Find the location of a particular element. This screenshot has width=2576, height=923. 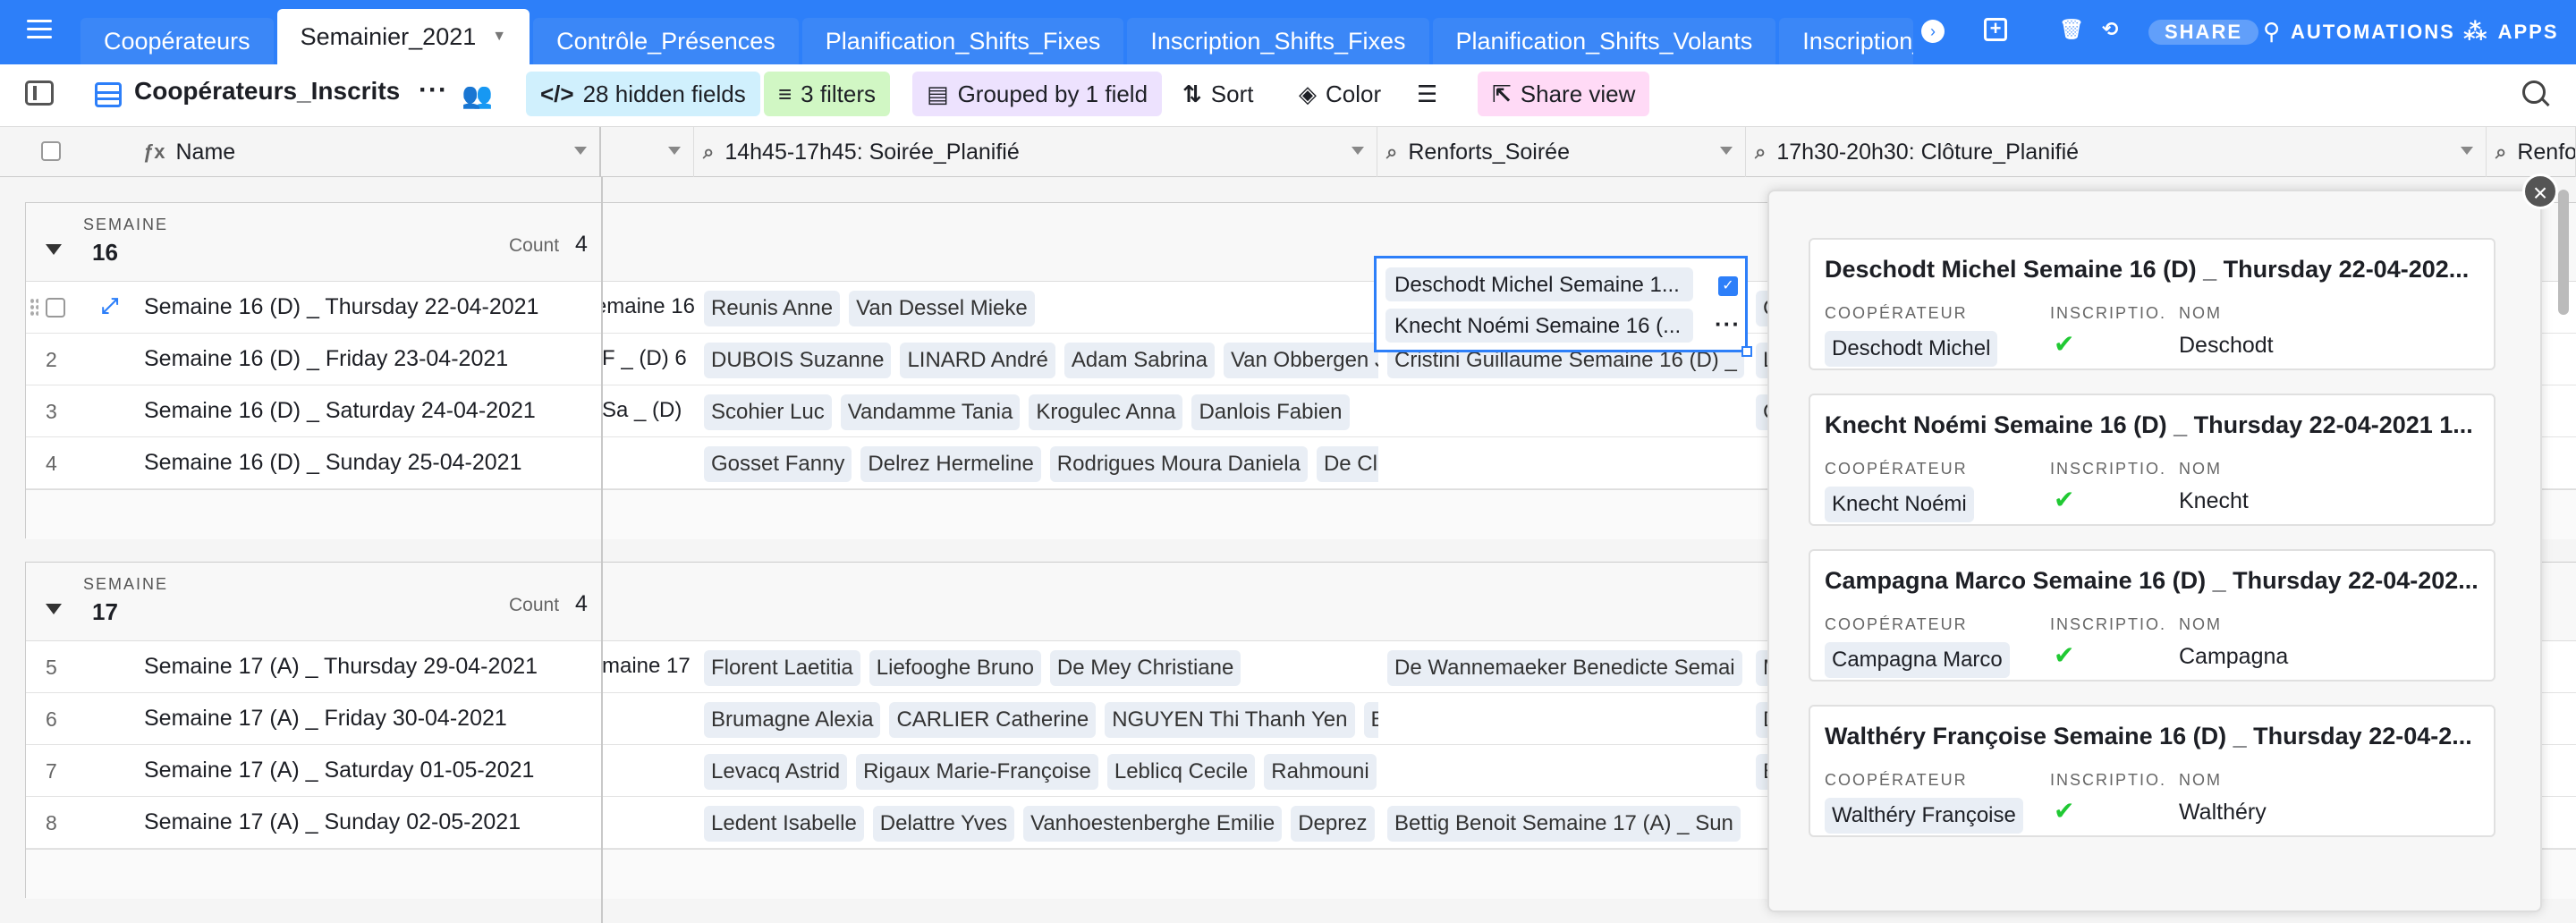

linked-record-chip: Be is located at coordinates (1370, 720).